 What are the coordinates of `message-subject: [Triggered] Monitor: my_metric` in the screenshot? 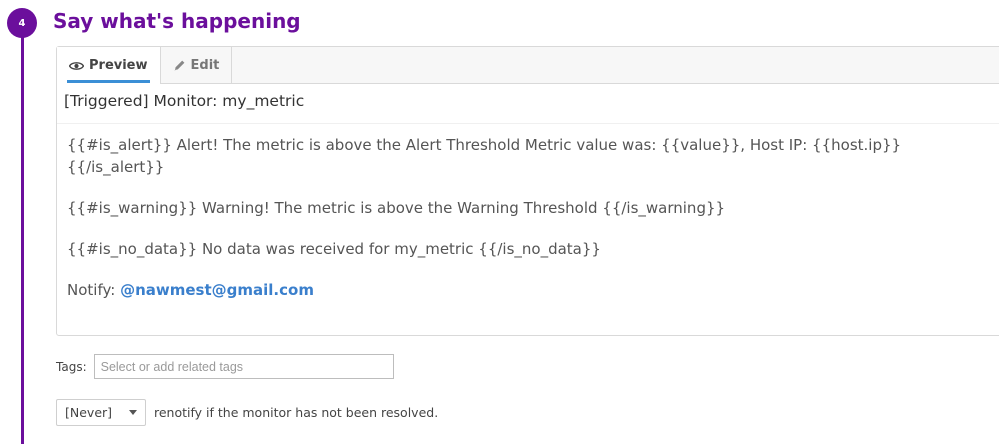 It's located at (528, 104).